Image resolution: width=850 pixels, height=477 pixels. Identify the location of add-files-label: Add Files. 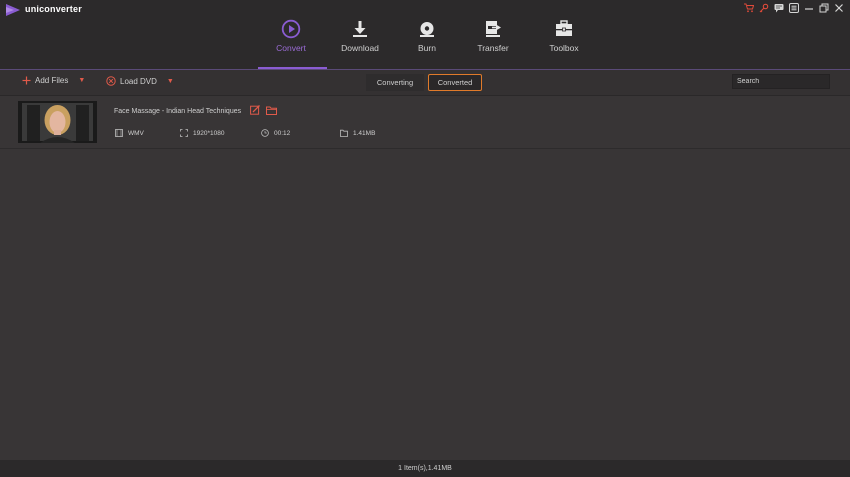
(52, 80).